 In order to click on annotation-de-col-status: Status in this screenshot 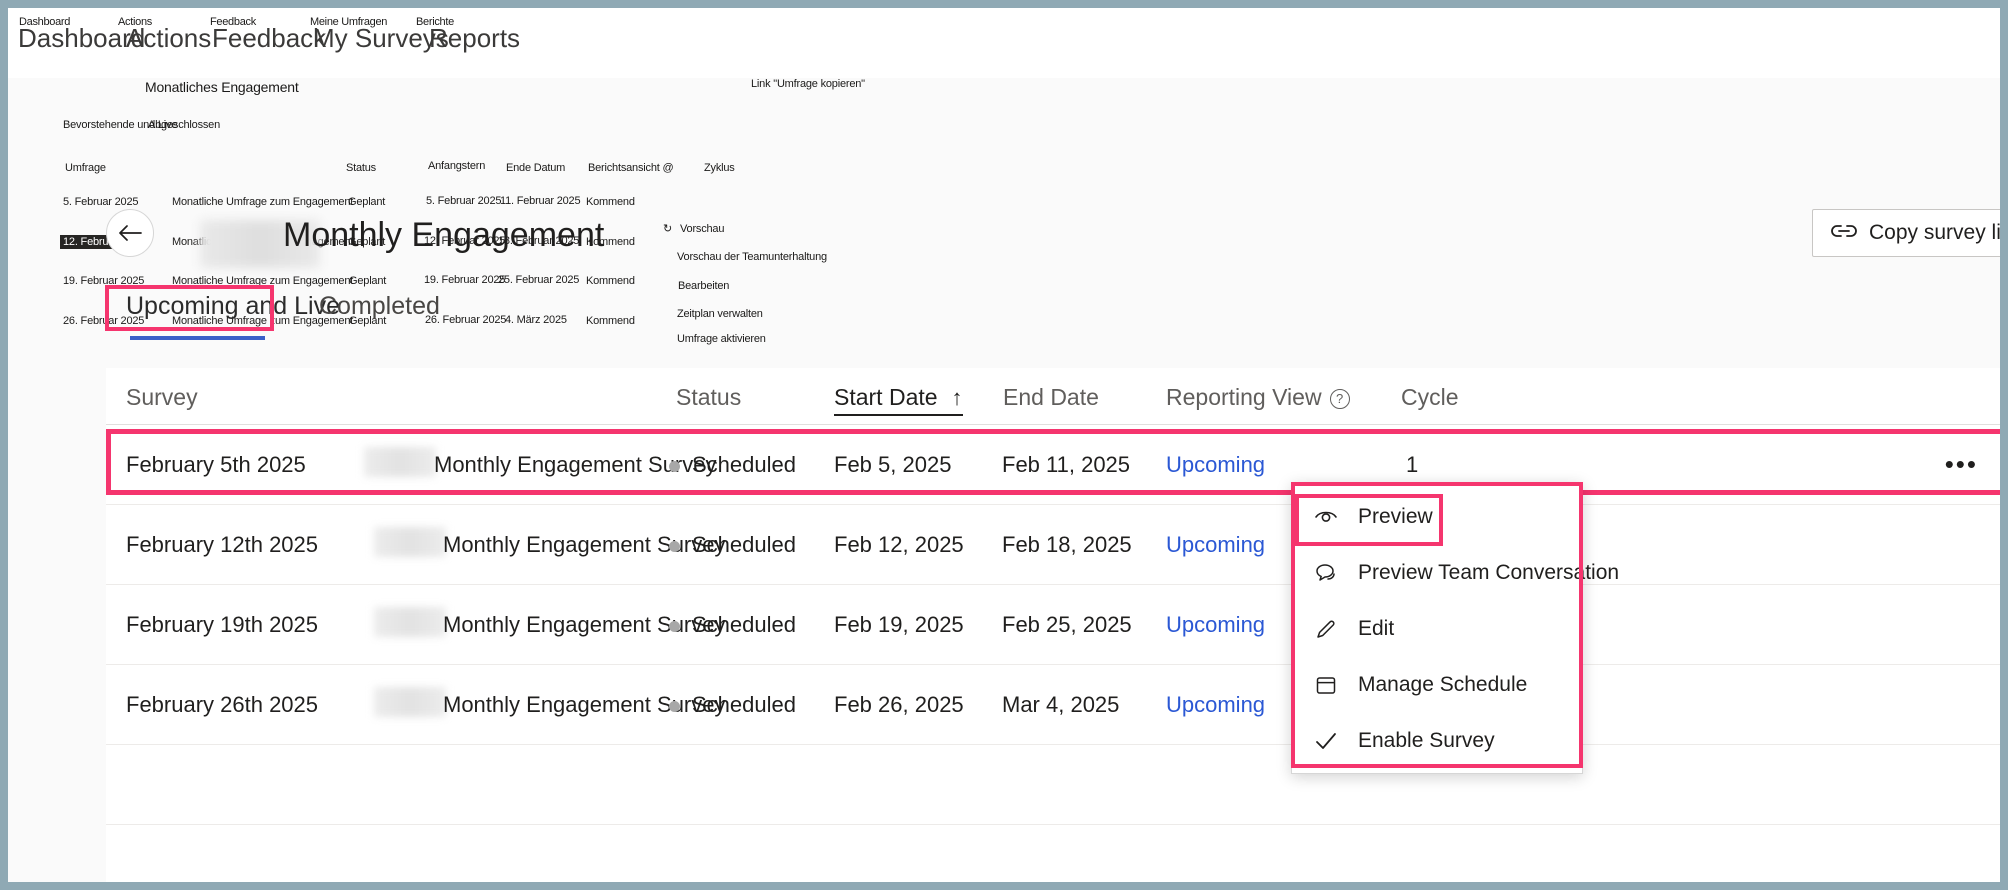, I will do `click(361, 168)`.